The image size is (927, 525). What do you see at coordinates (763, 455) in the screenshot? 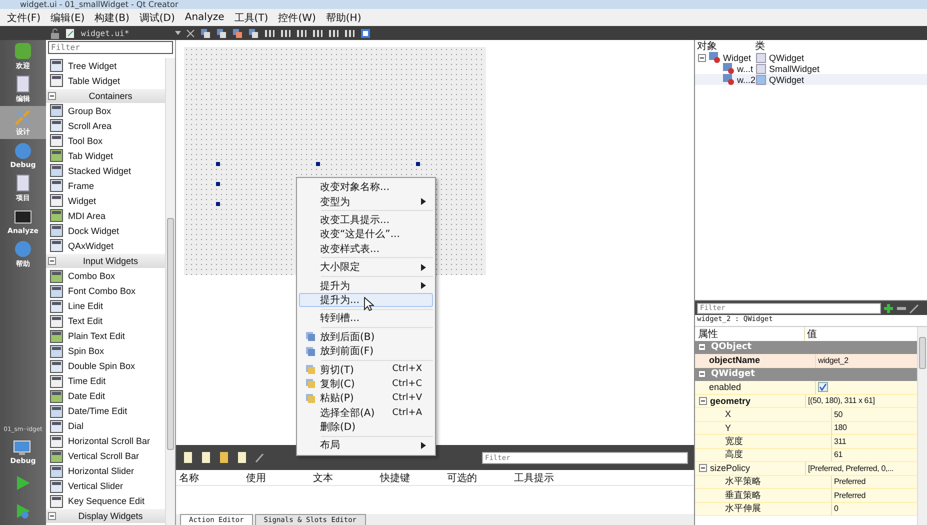
I see `property-name: 高度` at bounding box center [763, 455].